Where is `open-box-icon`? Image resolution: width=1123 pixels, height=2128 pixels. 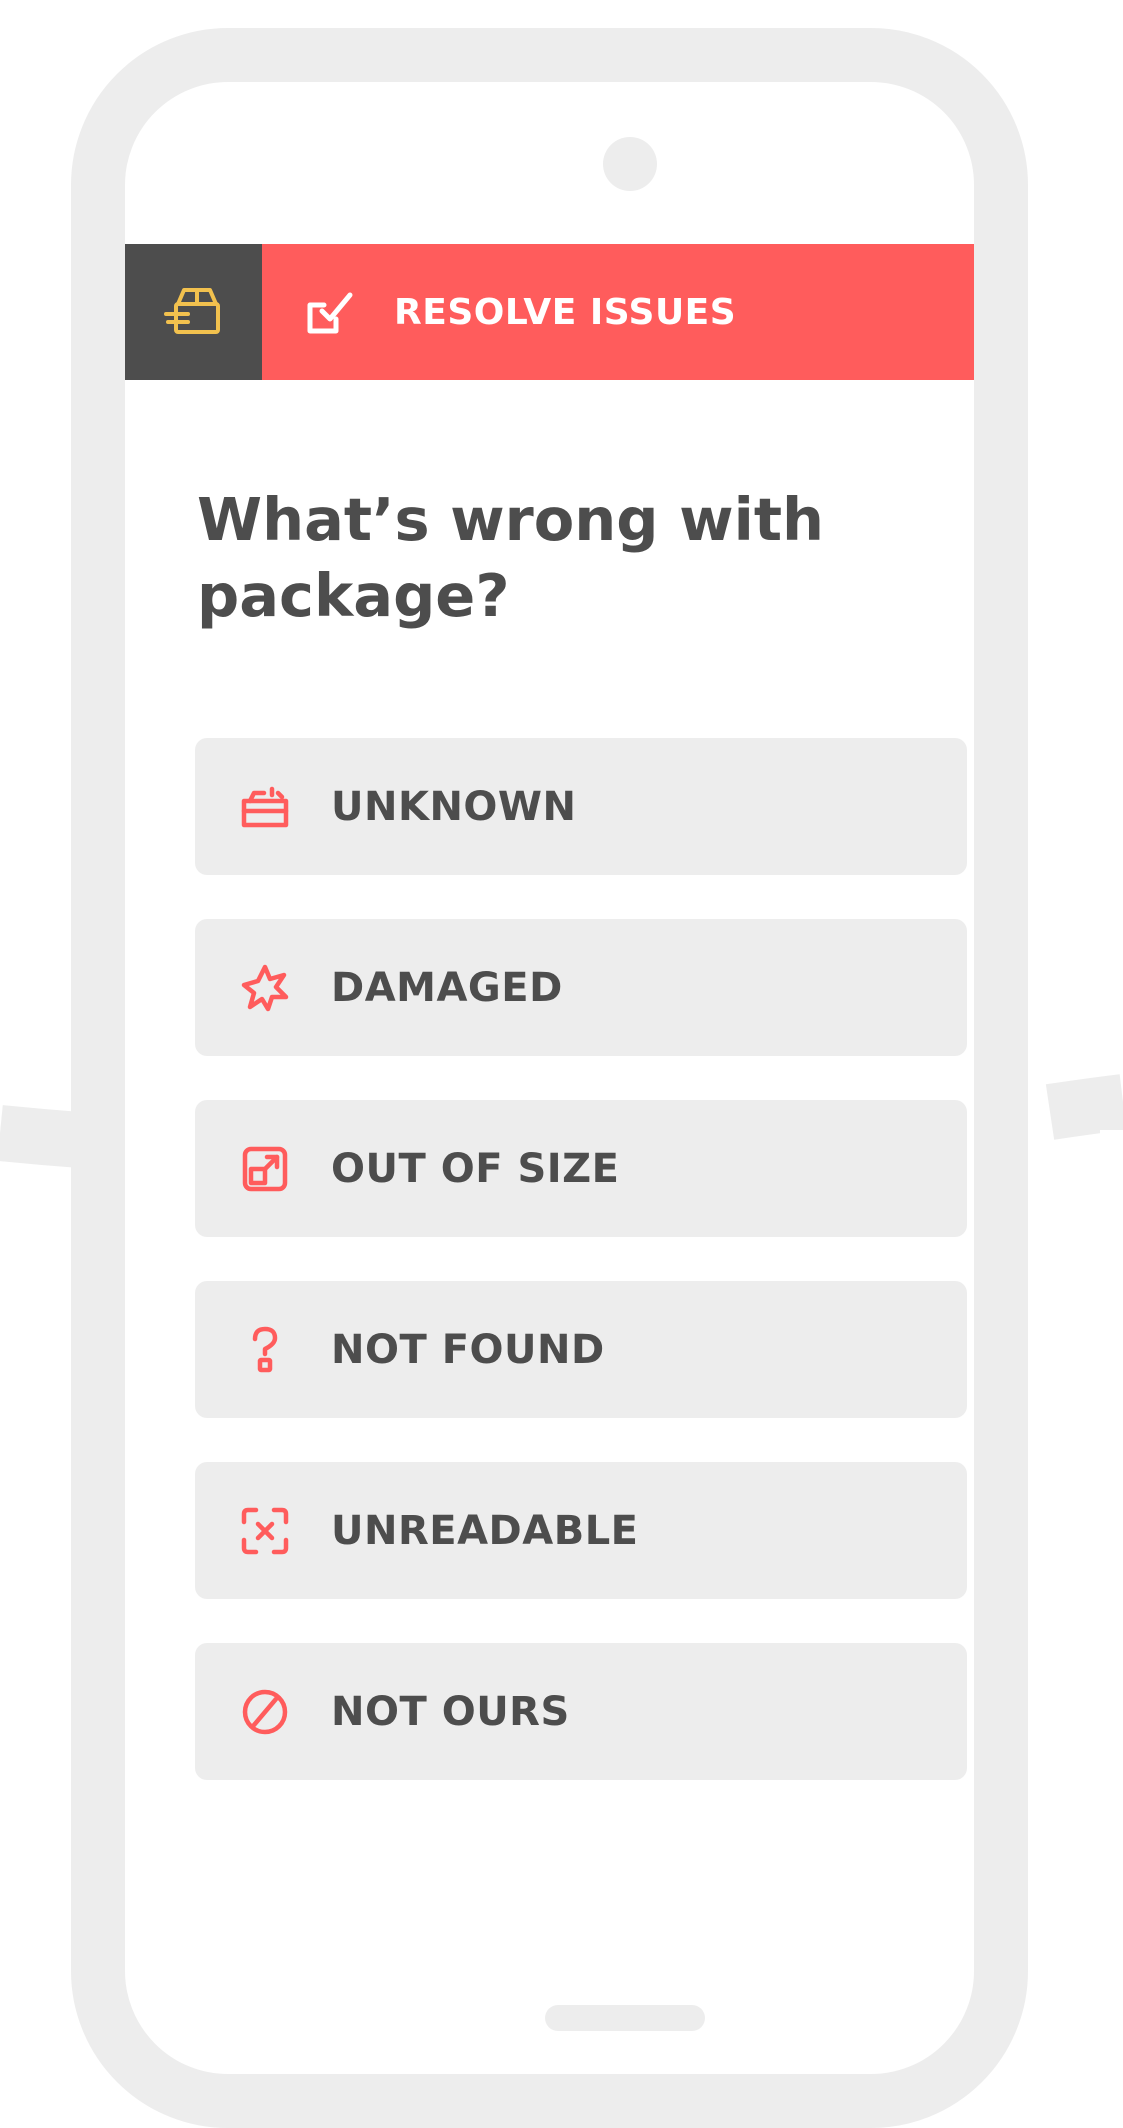 open-box-icon is located at coordinates (265, 807).